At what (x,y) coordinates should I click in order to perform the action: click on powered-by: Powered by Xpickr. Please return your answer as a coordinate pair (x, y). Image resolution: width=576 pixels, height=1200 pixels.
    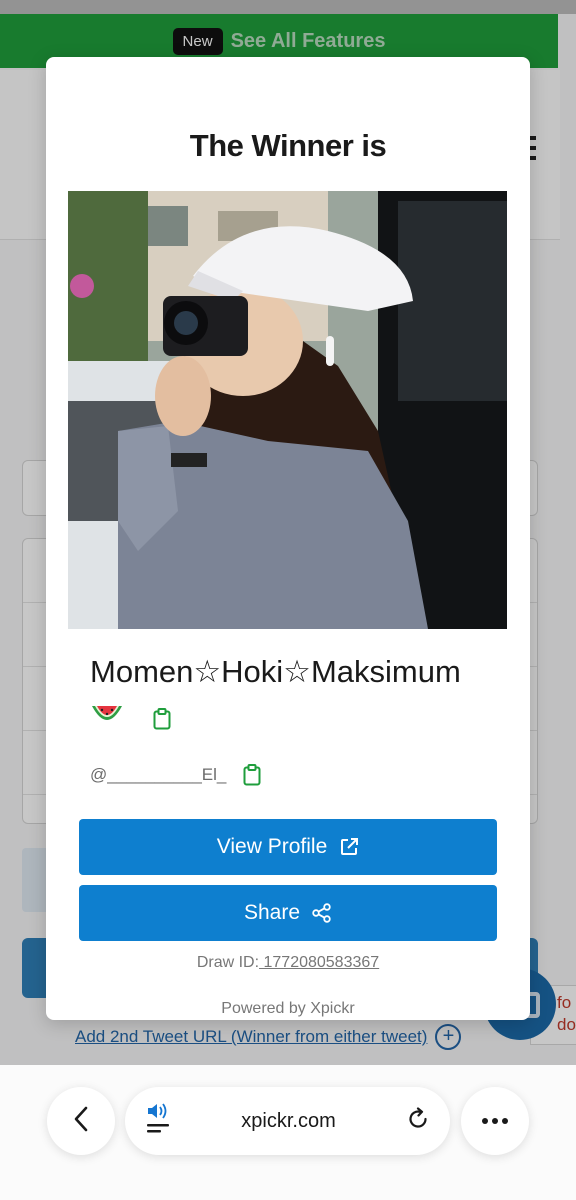
    Looking at the image, I should click on (288, 1008).